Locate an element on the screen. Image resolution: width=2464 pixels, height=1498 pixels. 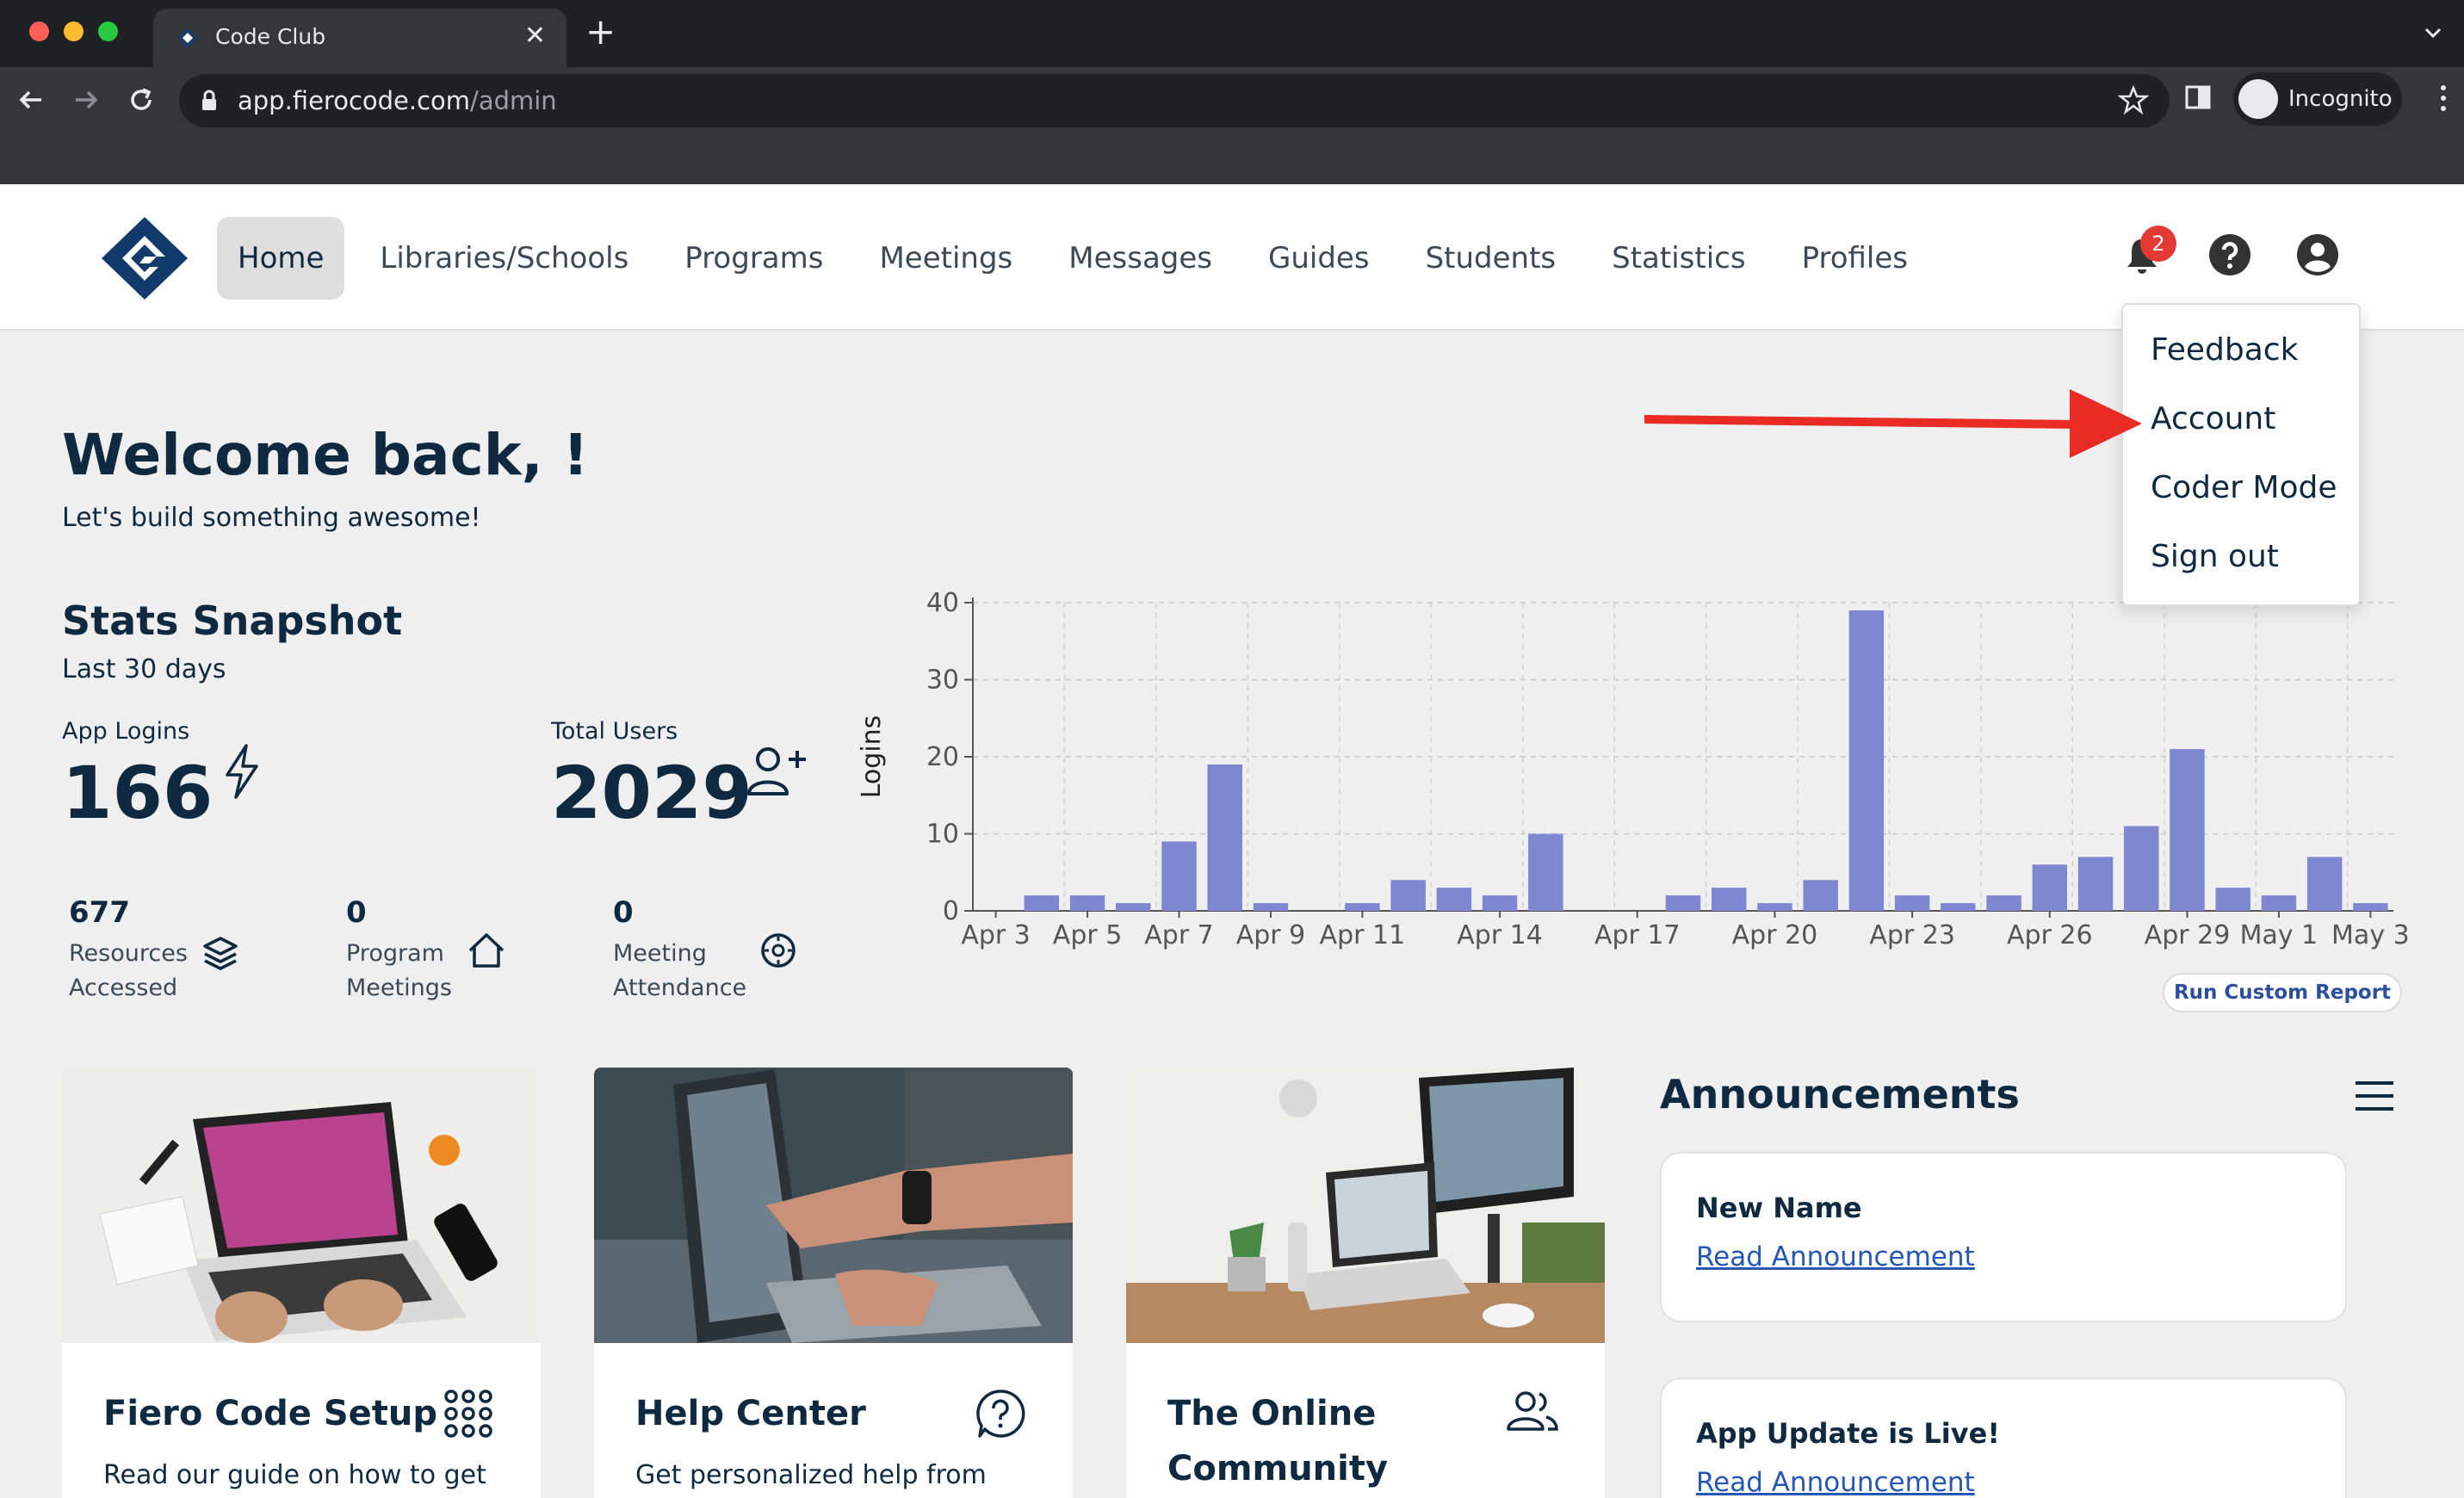
x-tick-label: Apr 26 is located at coordinates (2050, 935).